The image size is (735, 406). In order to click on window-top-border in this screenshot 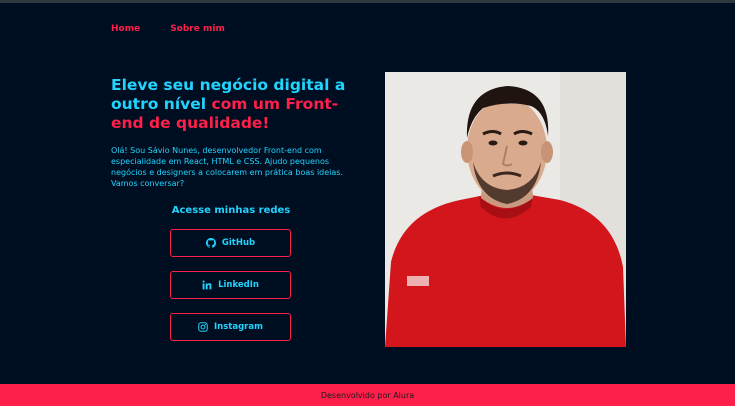, I will do `click(367, 1)`.